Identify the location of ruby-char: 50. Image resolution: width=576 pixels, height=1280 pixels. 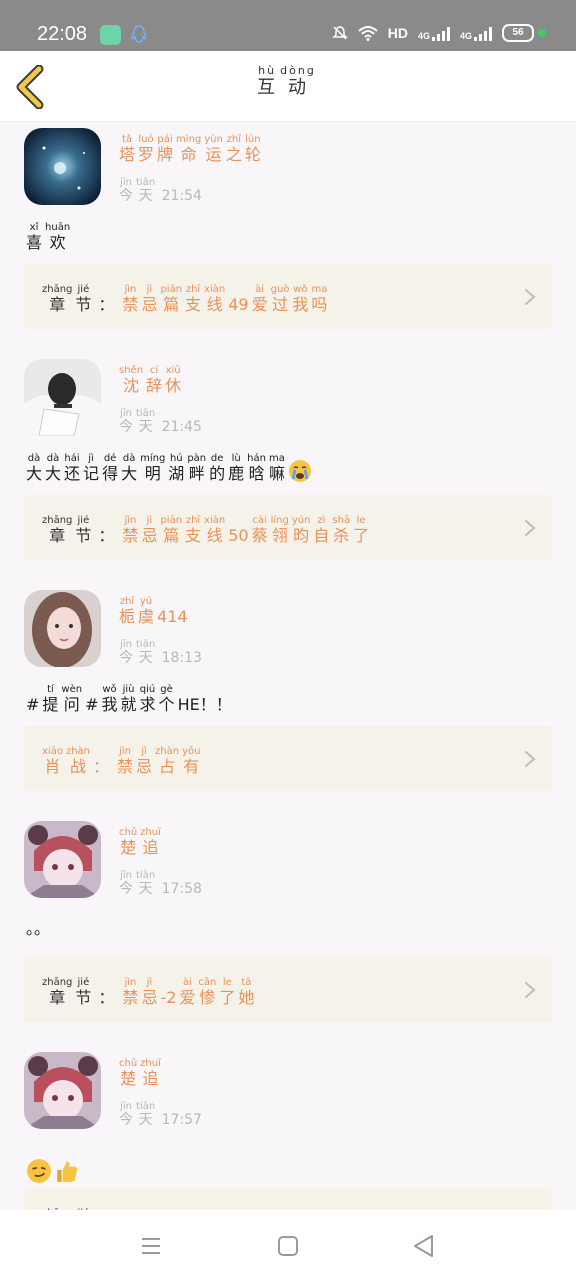
(238, 535).